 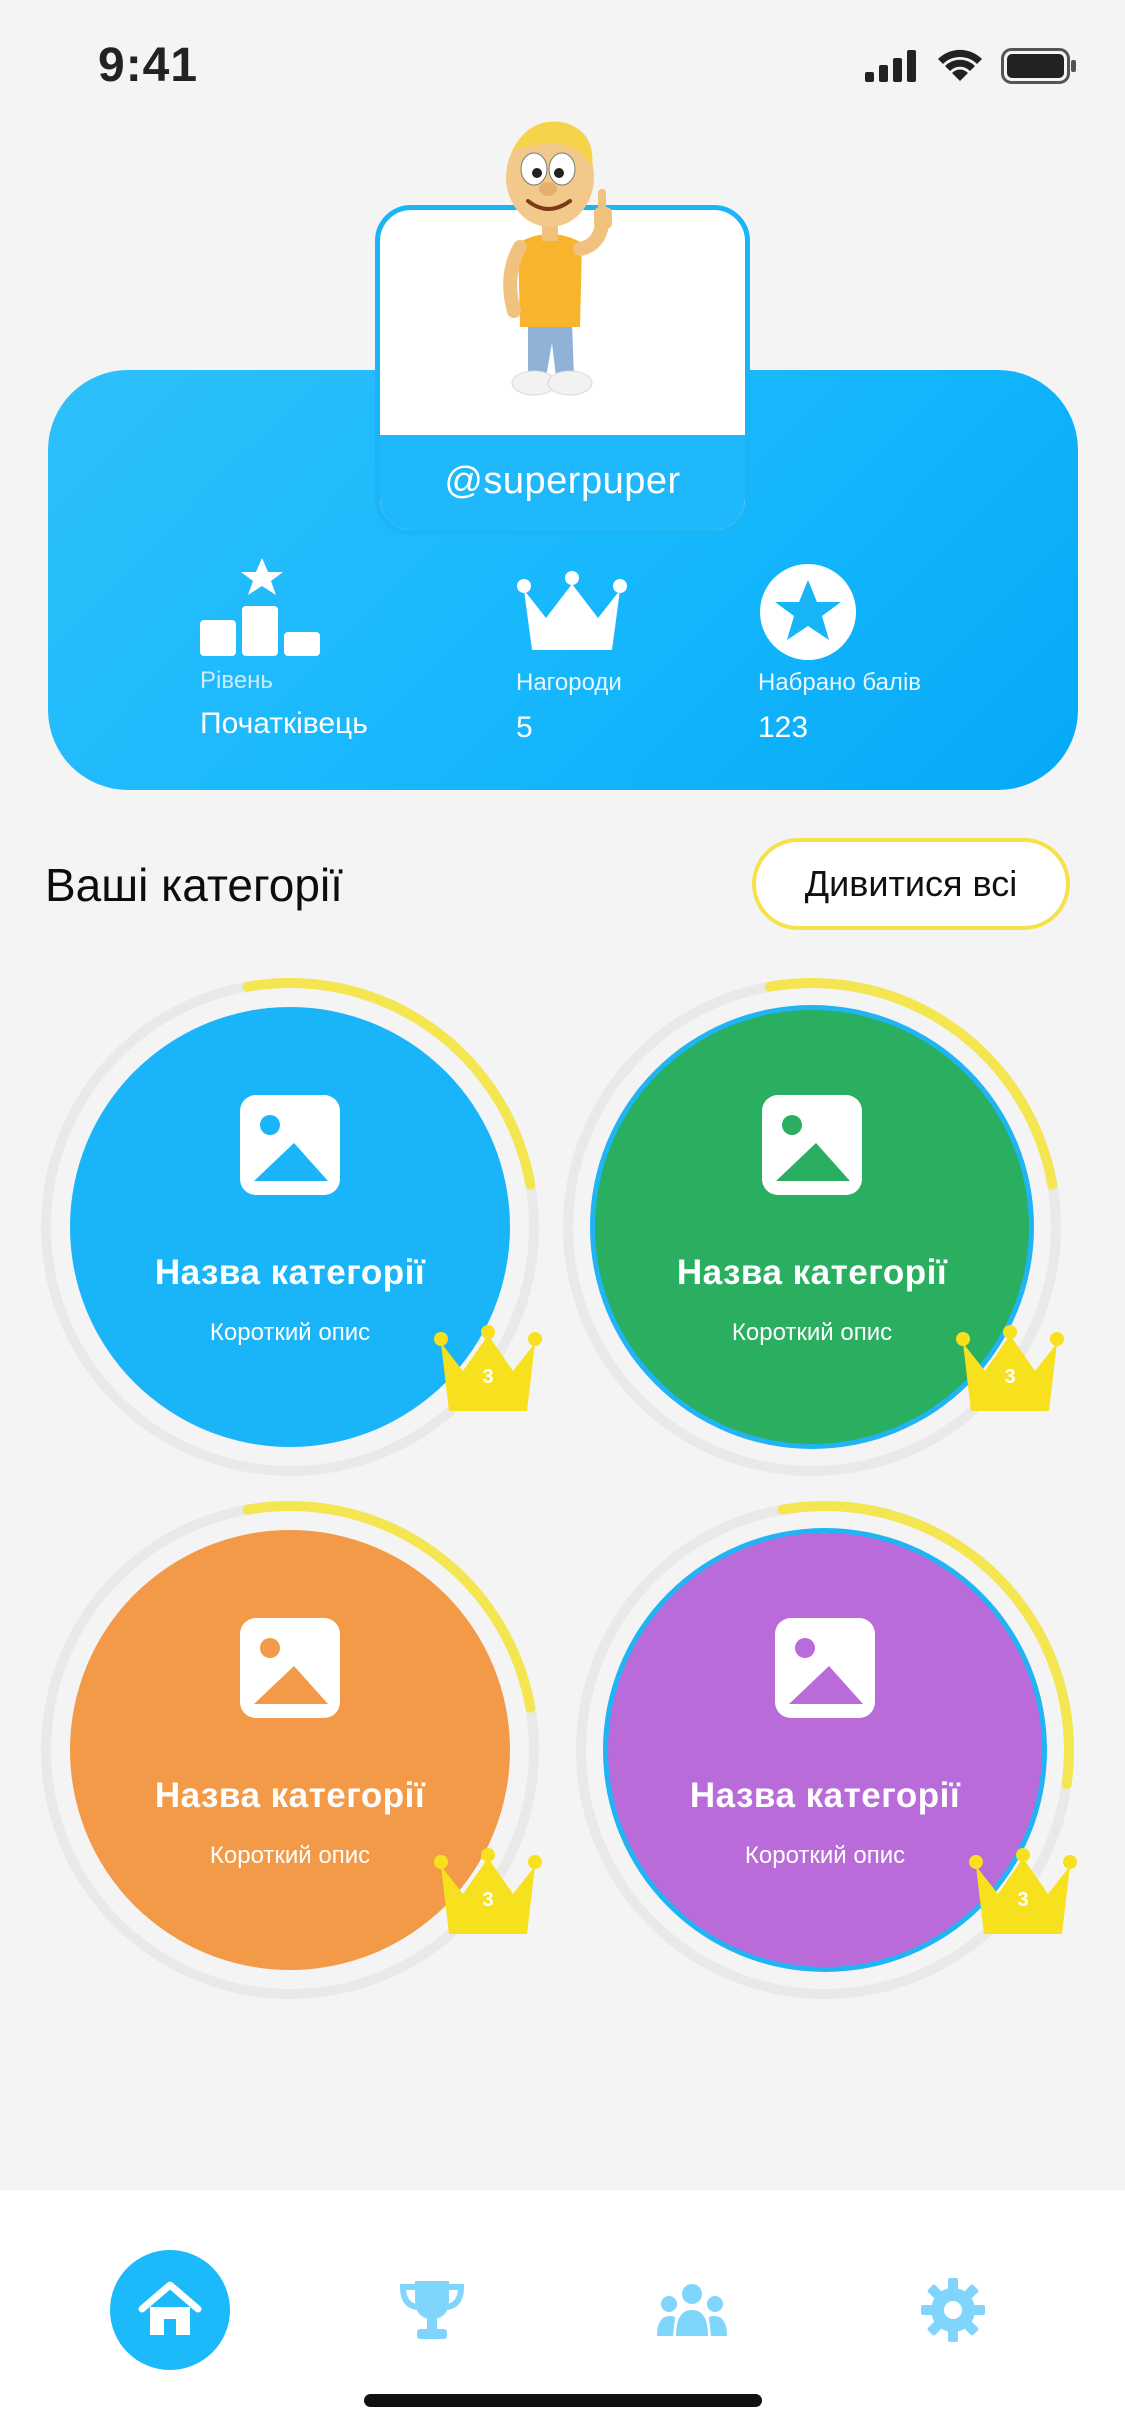 I want to click on status-icons, so click(x=971, y=66).